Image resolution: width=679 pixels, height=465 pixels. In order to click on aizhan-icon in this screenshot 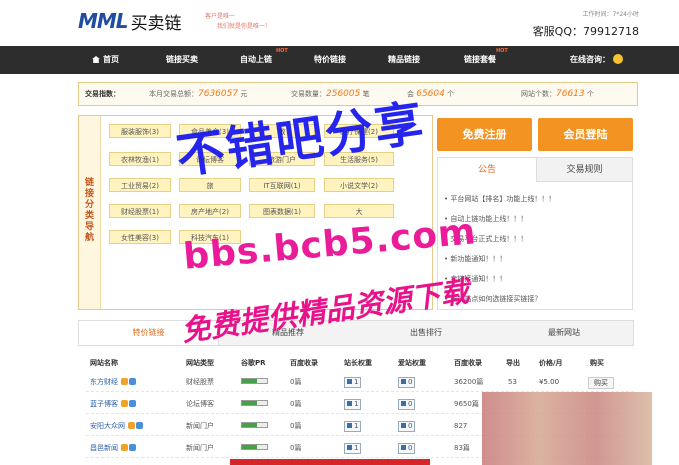, I will do `click(403, 381)`.